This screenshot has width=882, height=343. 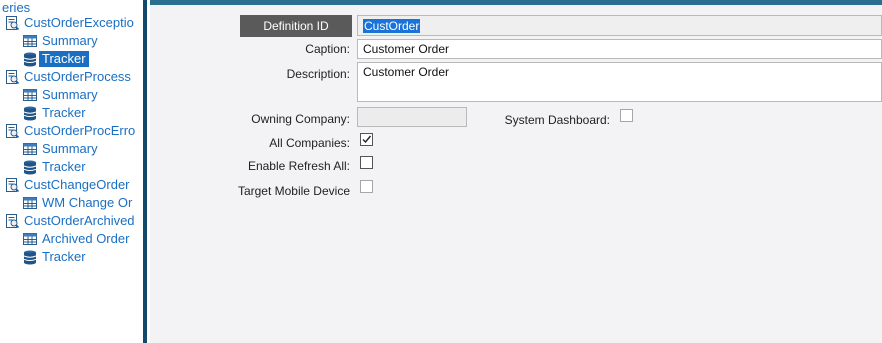 I want to click on owning-company-label: Owning Company:, so click(x=300, y=119).